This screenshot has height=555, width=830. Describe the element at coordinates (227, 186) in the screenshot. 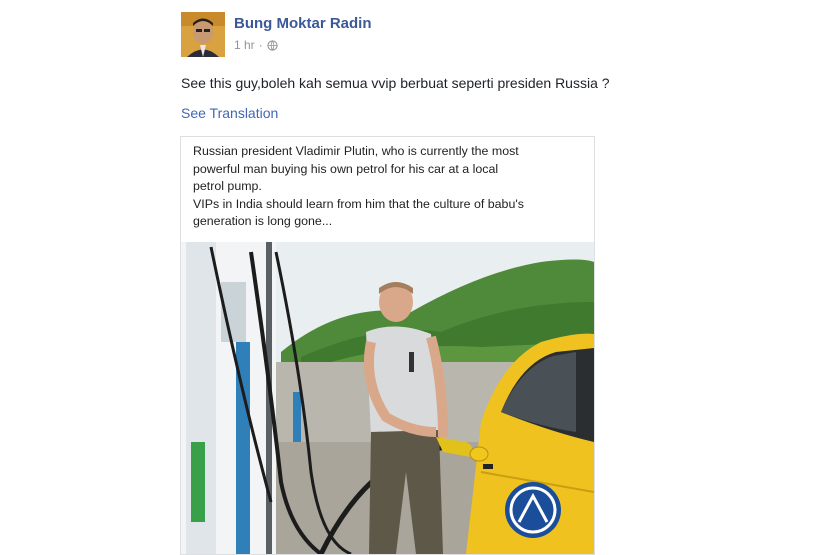

I see `caption-line: petrol pump.` at that location.